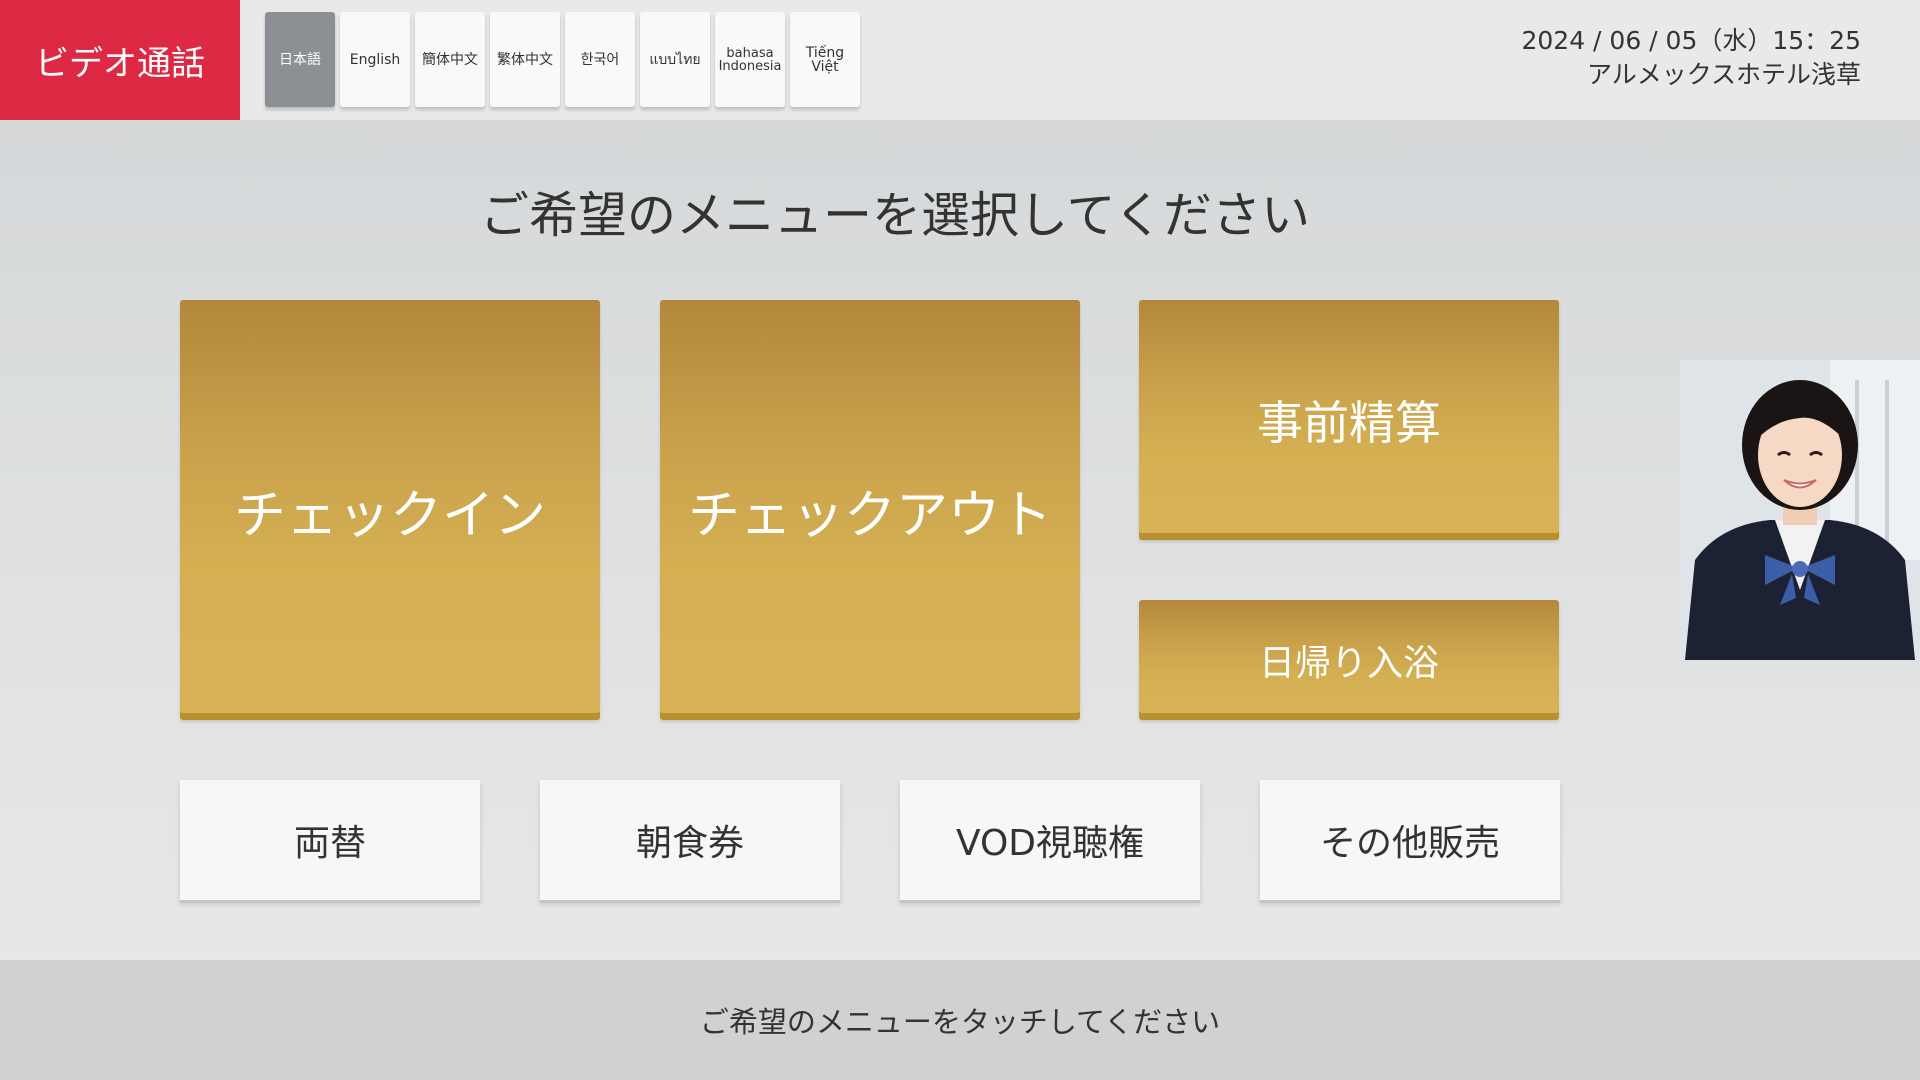 Image resolution: width=1920 pixels, height=1080 pixels. Describe the element at coordinates (825, 59) in the screenshot. I see `lang-tab-vietnamese: Tiếng Việt` at that location.